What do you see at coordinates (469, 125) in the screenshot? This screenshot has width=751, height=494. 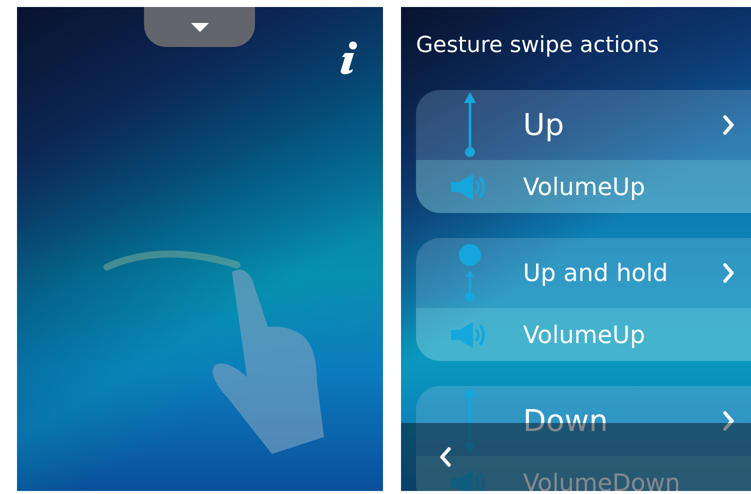 I see `arrow-up-icon` at bounding box center [469, 125].